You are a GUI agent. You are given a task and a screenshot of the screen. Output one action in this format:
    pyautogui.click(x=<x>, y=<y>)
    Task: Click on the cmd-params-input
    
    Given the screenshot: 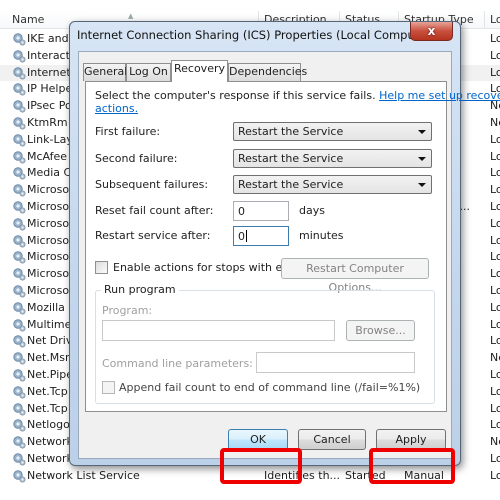 What is the action you would take?
    pyautogui.click(x=335, y=362)
    